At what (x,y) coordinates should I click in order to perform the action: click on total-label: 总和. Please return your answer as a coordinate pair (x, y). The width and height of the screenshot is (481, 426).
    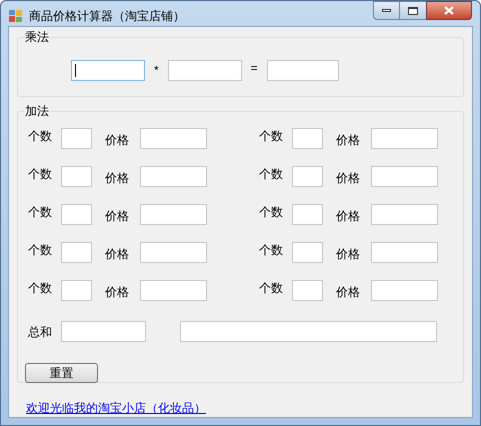
    Looking at the image, I should click on (40, 332).